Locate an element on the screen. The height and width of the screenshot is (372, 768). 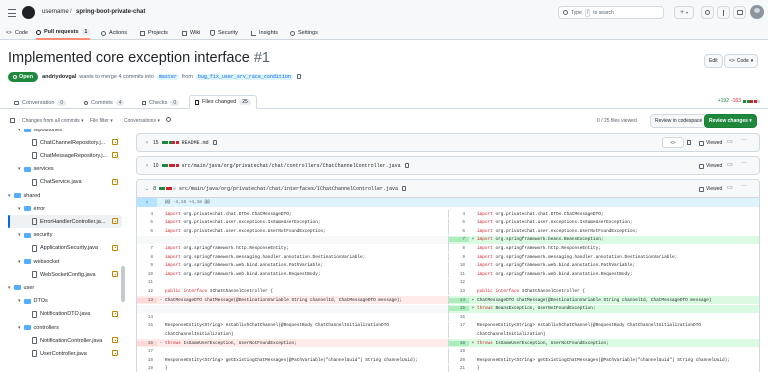
create-new-button: + ▾ is located at coordinates (684, 12).